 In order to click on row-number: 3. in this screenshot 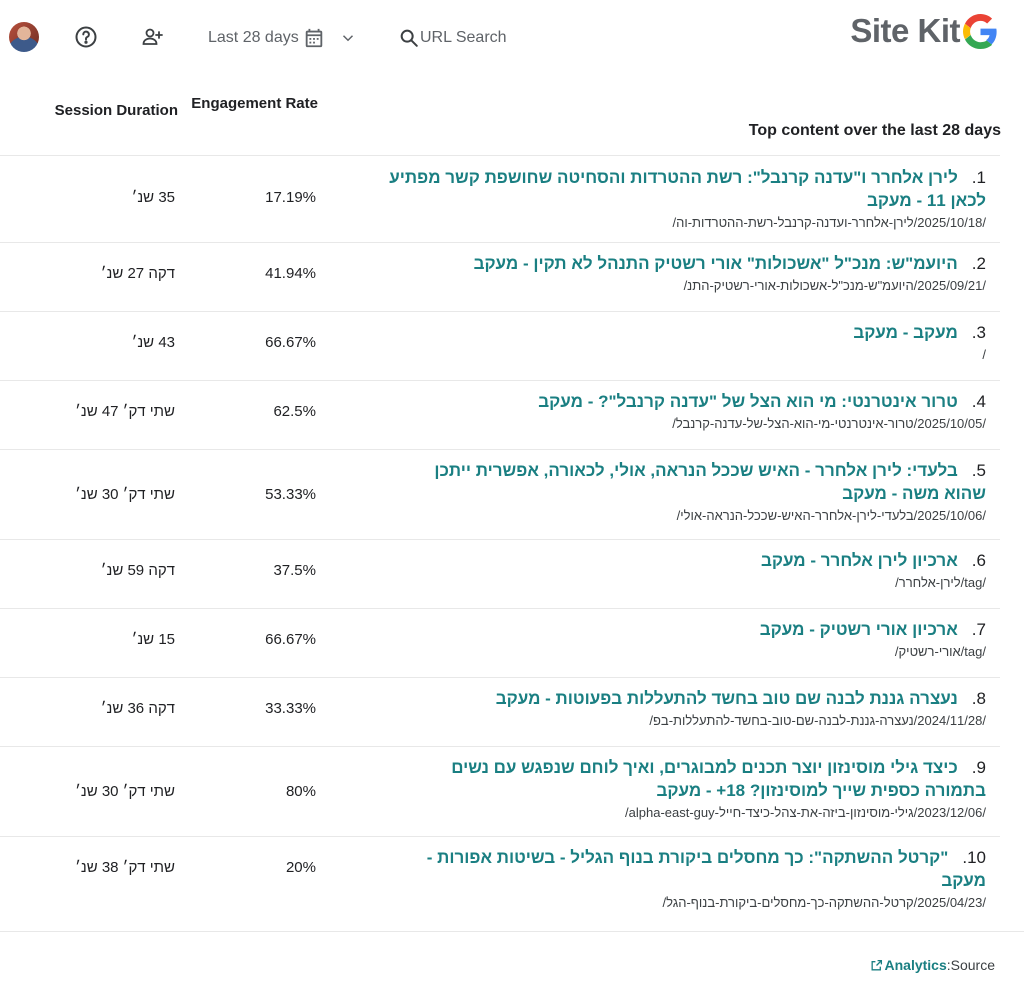, I will do `click(978, 332)`.